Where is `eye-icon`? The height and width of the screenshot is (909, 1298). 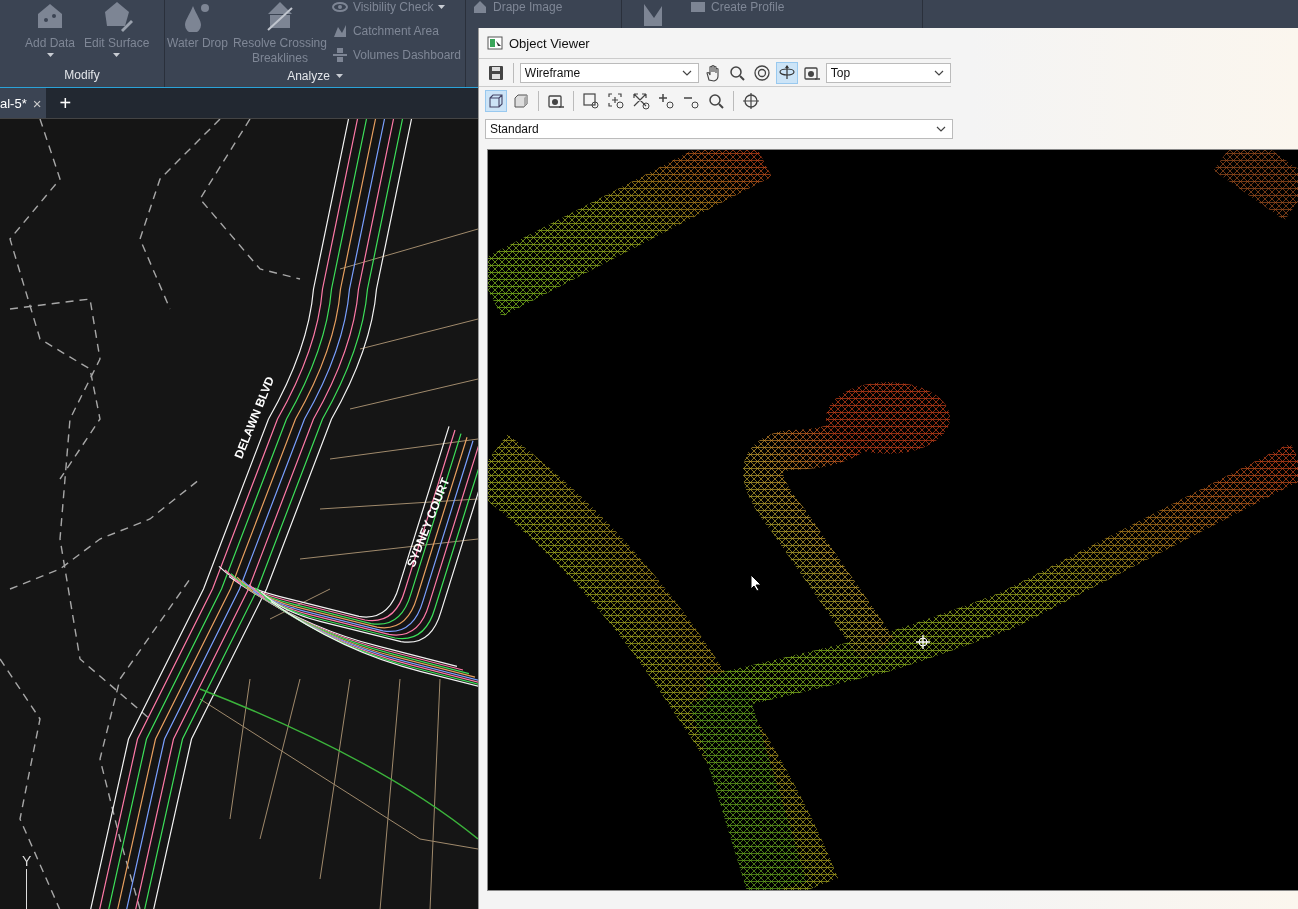 eye-icon is located at coordinates (339, 7).